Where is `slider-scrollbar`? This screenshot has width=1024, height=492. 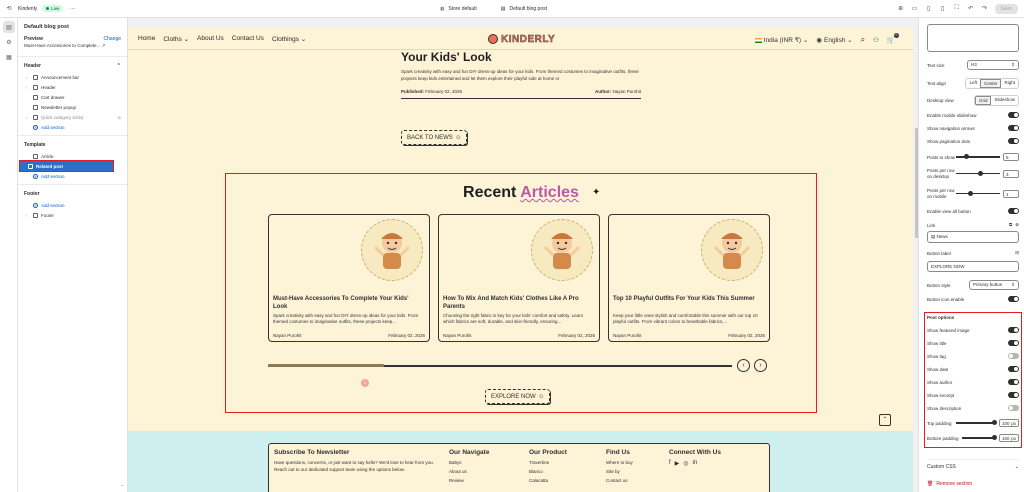
slider-scrollbar is located at coordinates (500, 365).